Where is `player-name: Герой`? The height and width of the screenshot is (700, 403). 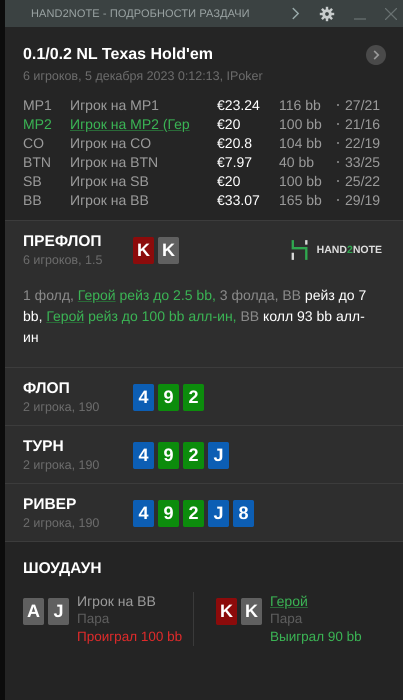 player-name: Герой is located at coordinates (289, 601).